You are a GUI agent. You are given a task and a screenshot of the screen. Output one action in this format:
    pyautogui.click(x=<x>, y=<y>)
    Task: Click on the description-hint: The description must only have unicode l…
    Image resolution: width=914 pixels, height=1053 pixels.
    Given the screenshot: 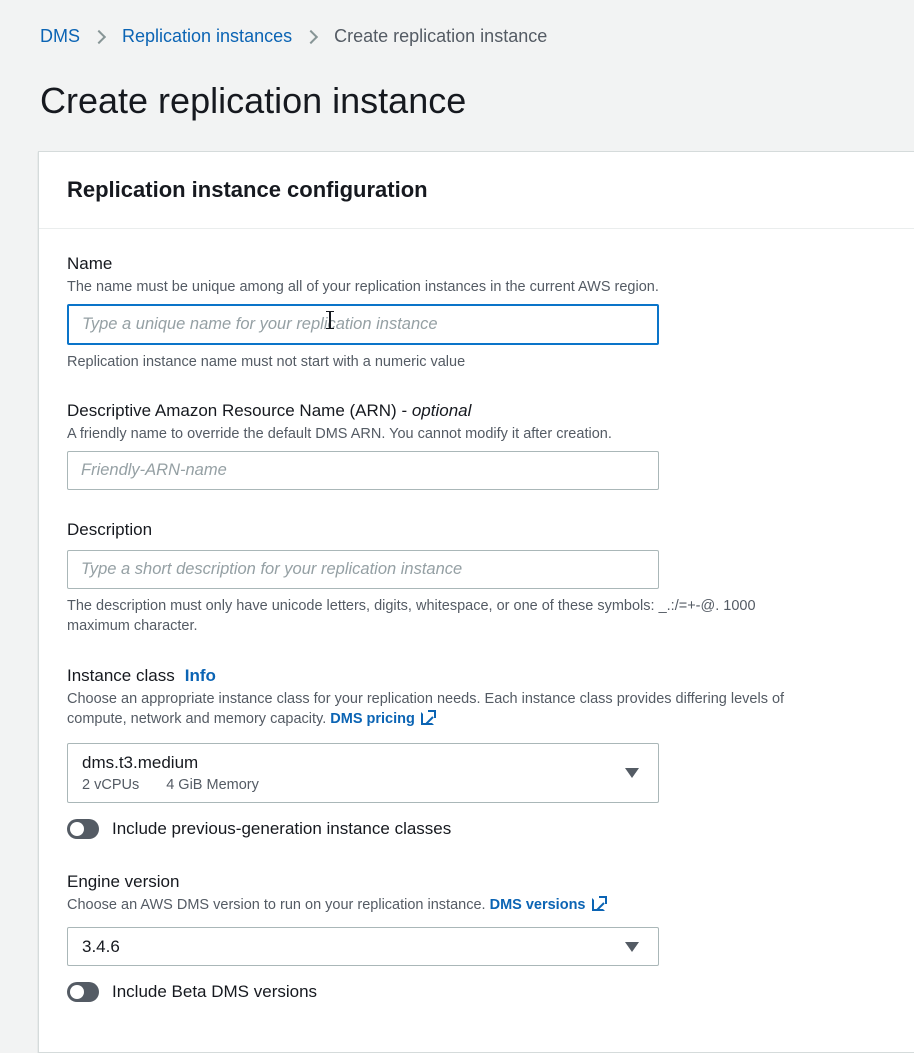 What is the action you would take?
    pyautogui.click(x=411, y=616)
    